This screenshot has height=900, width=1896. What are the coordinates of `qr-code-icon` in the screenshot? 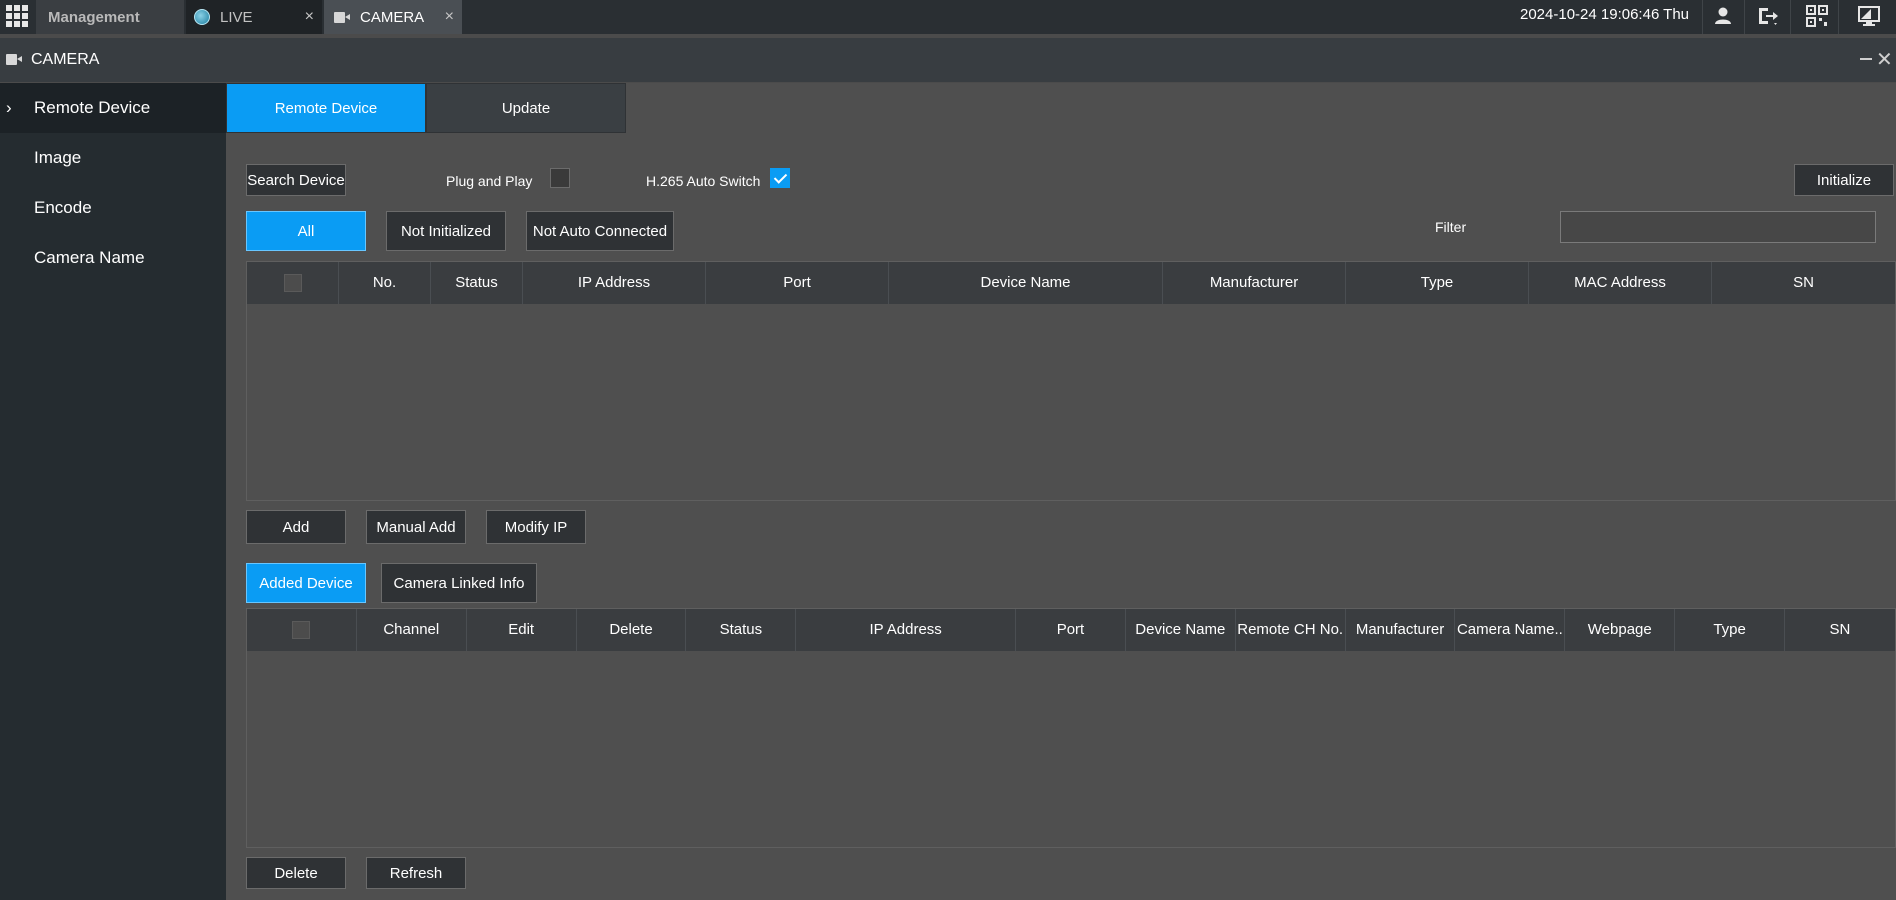 It's located at (1817, 16).